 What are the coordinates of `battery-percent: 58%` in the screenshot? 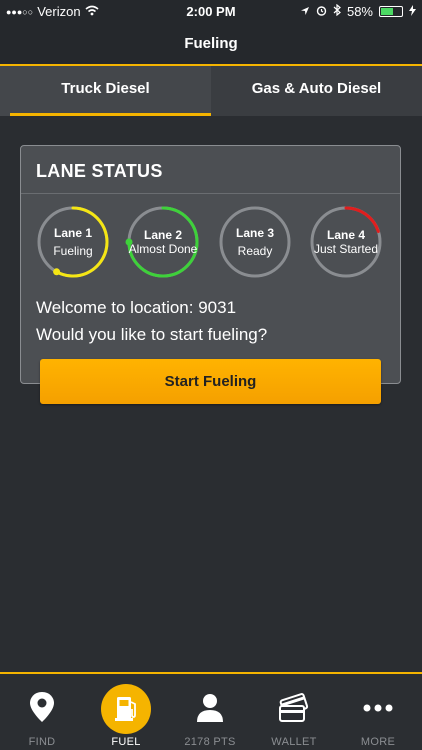 It's located at (359, 11).